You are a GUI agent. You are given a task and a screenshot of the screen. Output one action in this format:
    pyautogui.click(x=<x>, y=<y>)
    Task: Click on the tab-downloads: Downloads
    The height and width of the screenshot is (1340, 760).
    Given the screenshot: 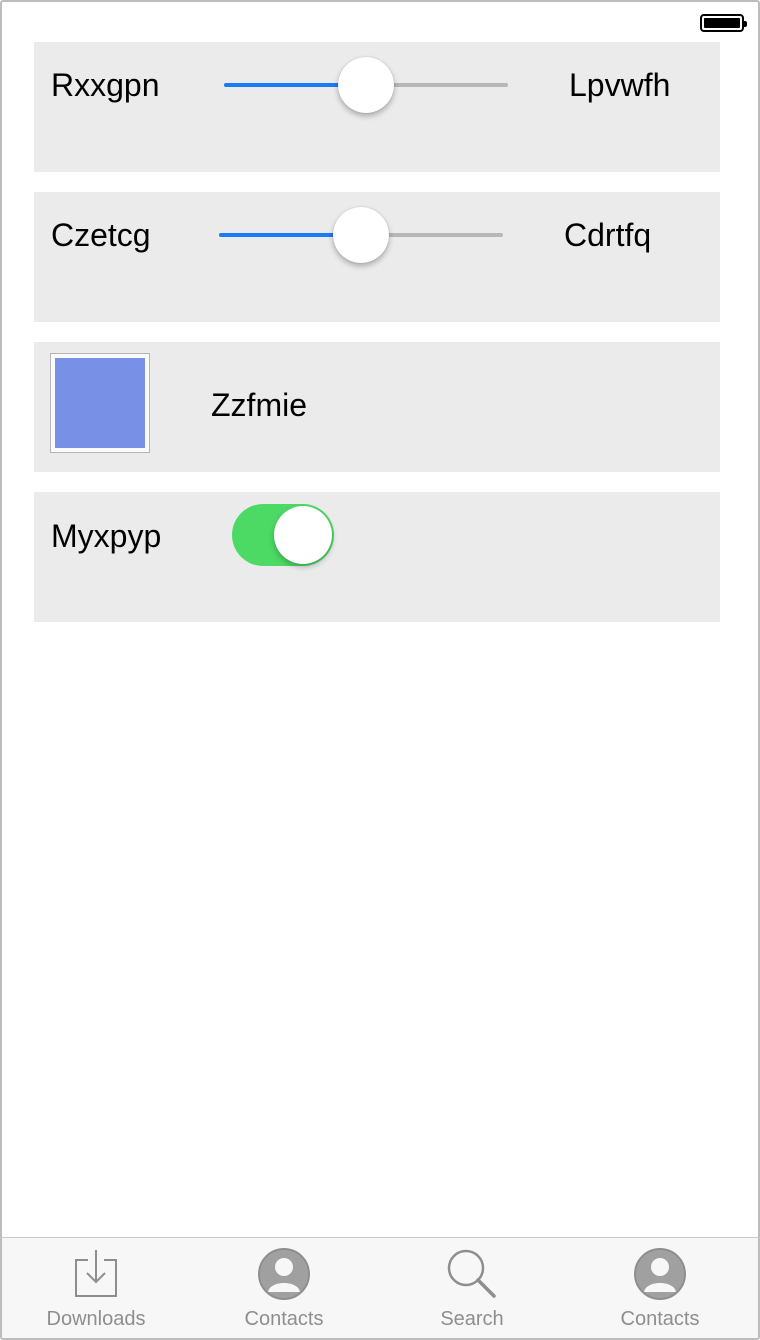 What is the action you would take?
    pyautogui.click(x=96, y=1288)
    